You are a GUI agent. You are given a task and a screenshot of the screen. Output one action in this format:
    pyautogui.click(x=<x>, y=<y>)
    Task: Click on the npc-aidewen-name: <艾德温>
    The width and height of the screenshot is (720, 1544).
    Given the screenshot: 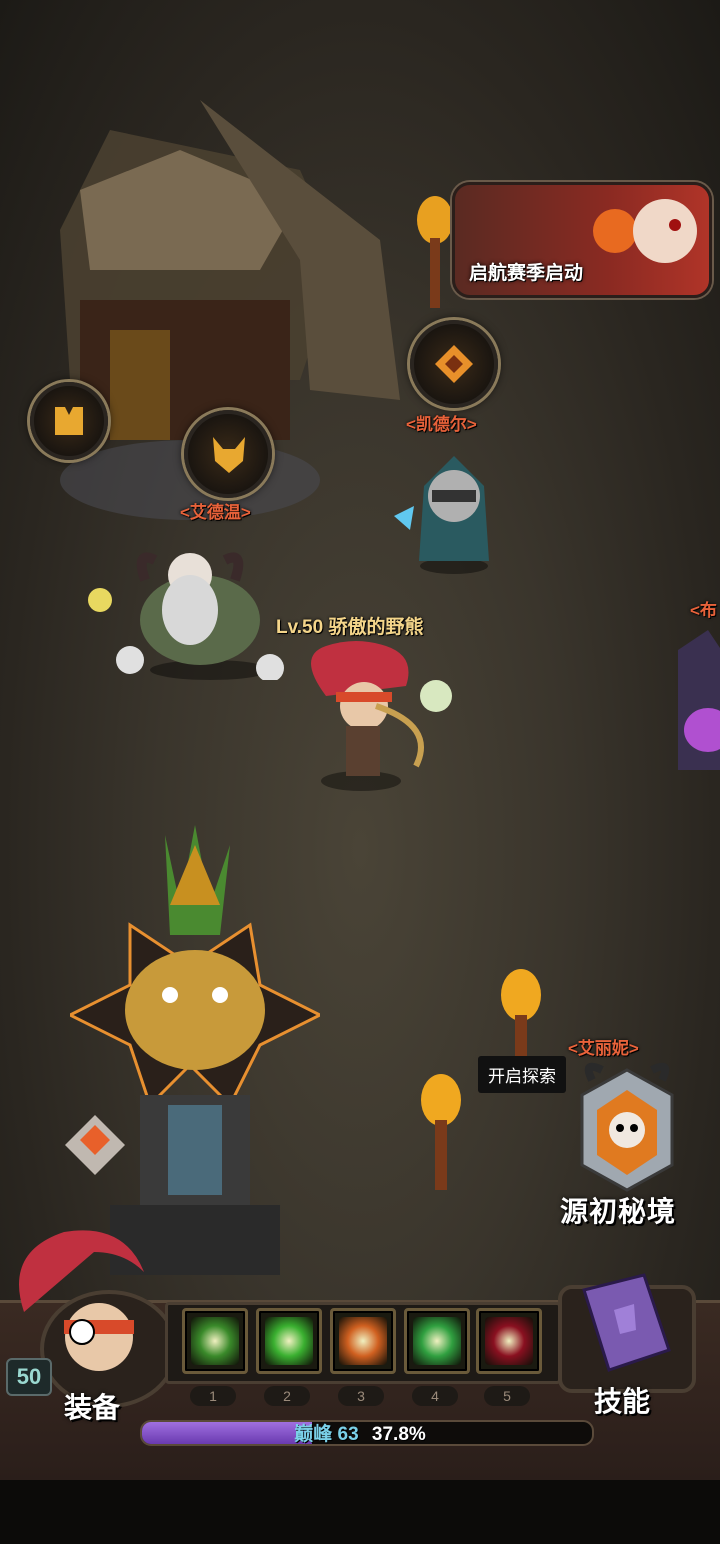 What is the action you would take?
    pyautogui.click(x=215, y=512)
    